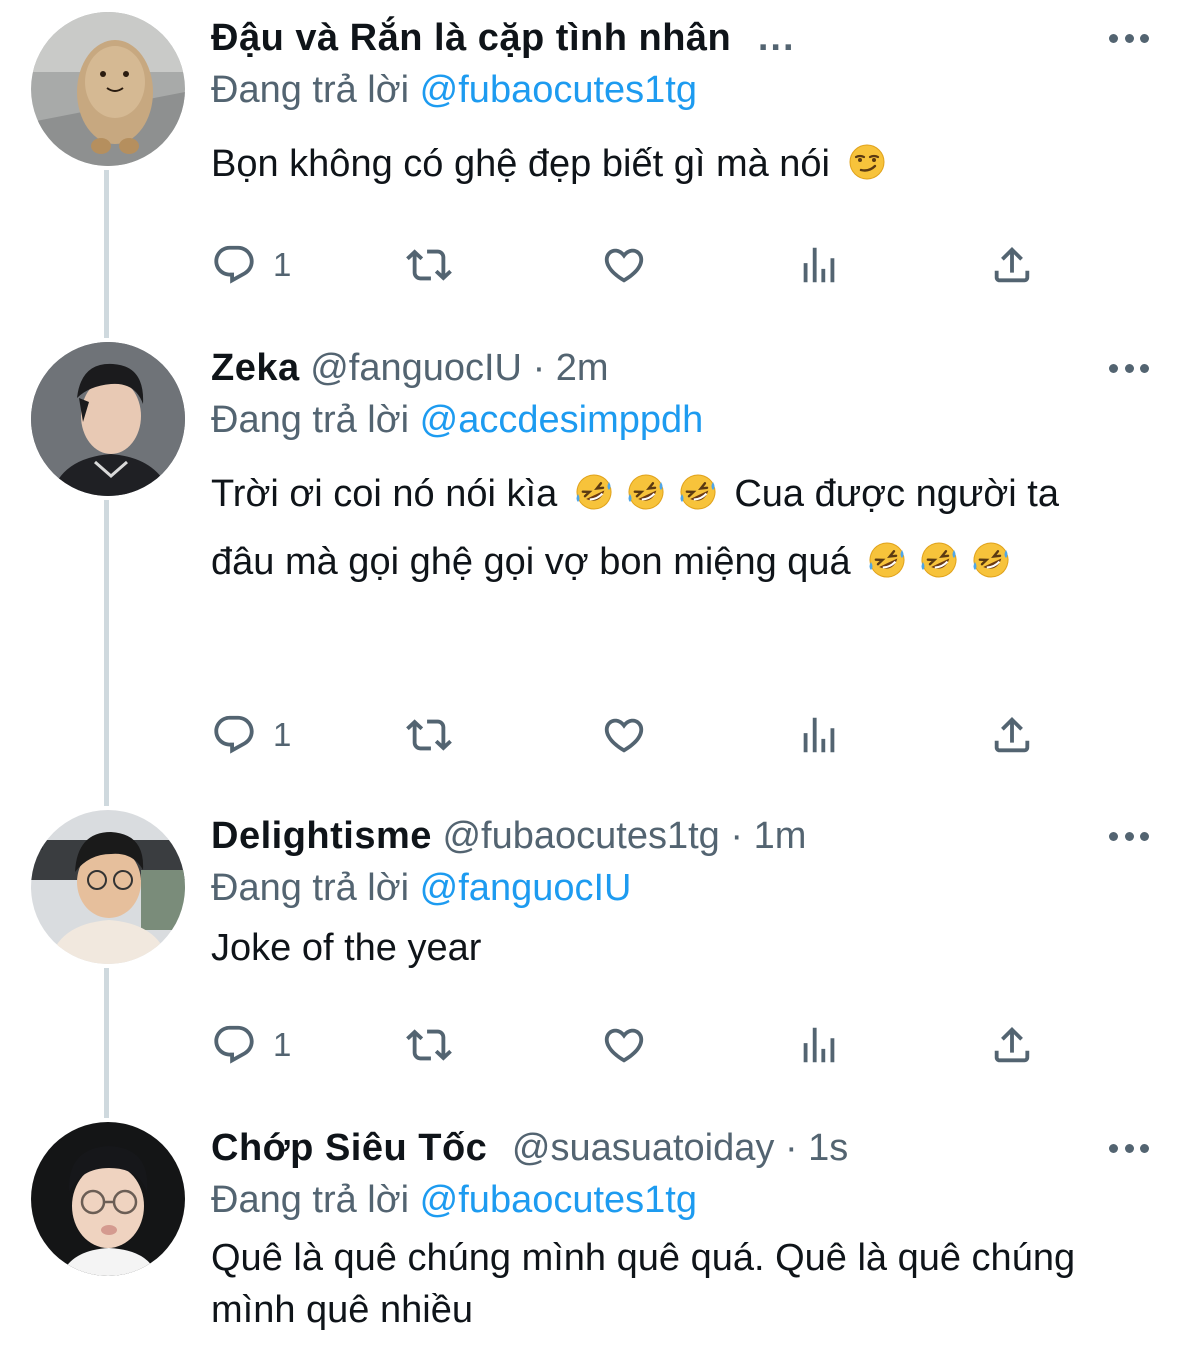 The height and width of the screenshot is (1359, 1179). What do you see at coordinates (255, 368) in the screenshot?
I see `display-name: Zeka` at bounding box center [255, 368].